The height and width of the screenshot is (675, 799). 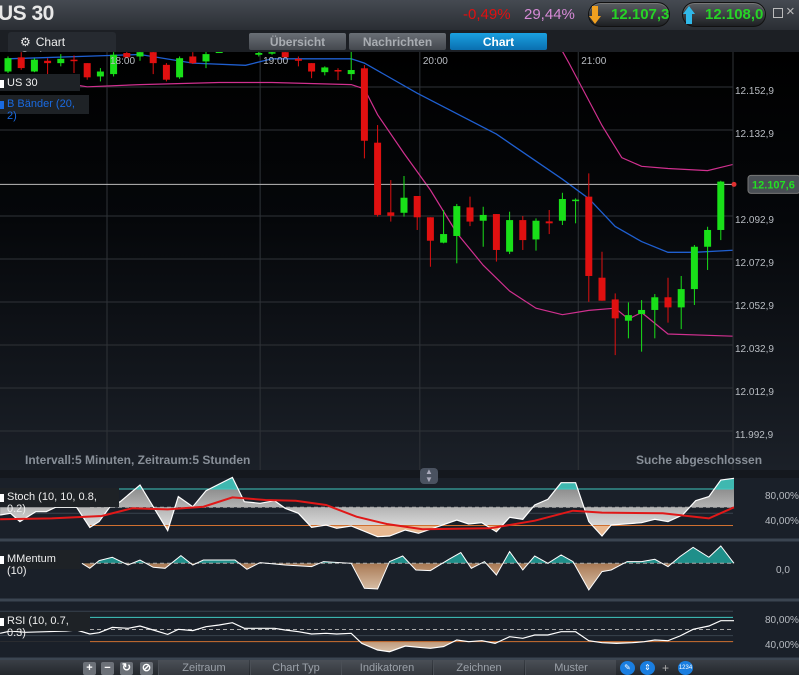 I want to click on time-label: 21:00, so click(x=593, y=61).